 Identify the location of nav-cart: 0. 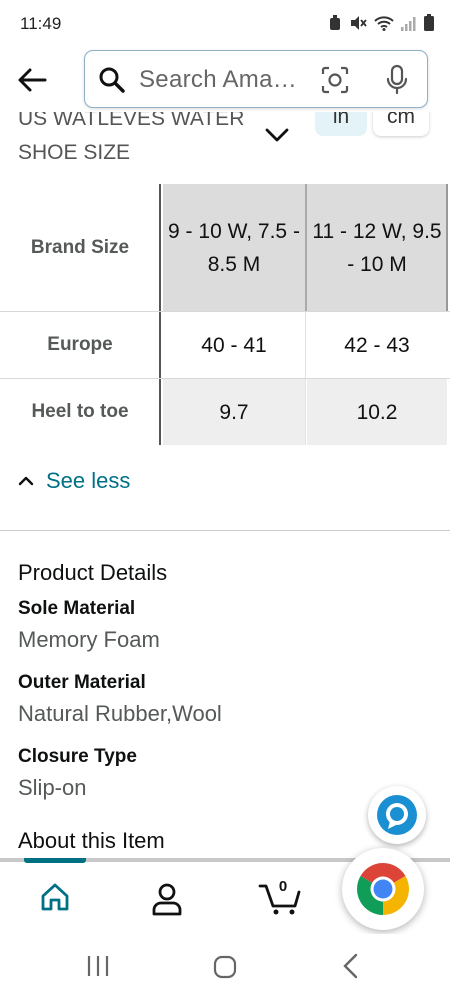
(281, 899).